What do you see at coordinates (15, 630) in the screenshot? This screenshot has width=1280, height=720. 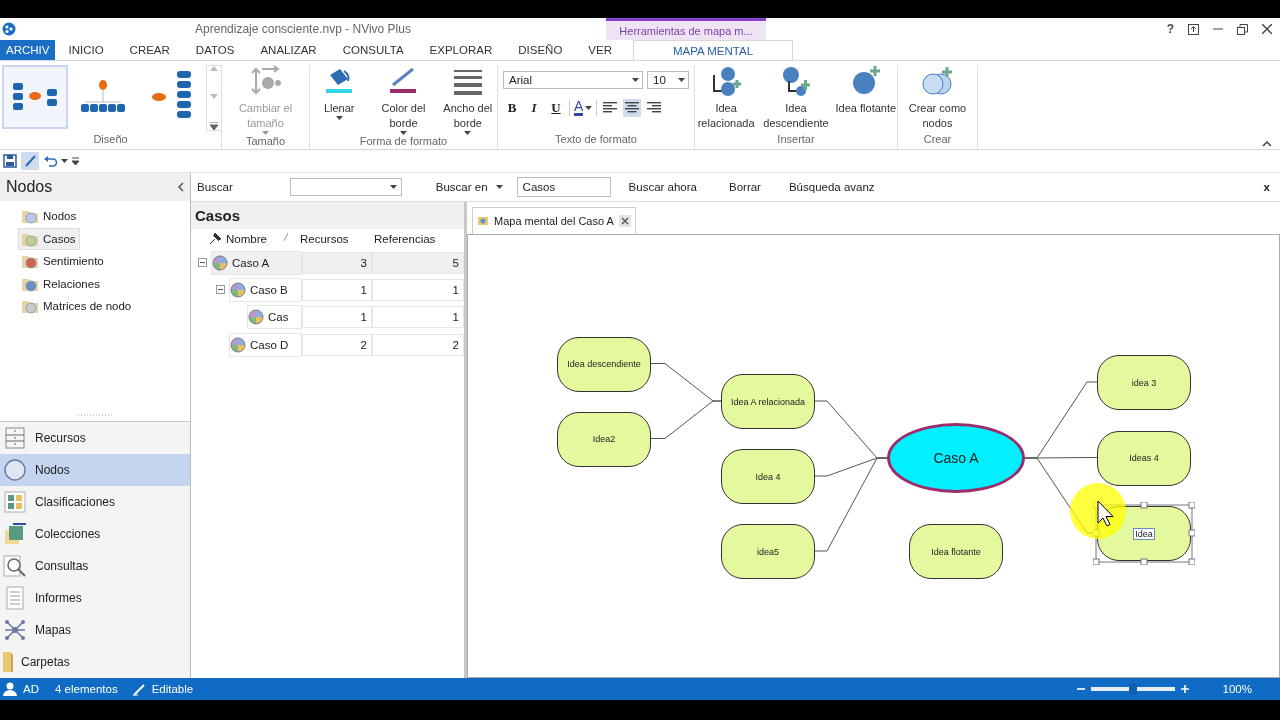 I see `network-icon` at bounding box center [15, 630].